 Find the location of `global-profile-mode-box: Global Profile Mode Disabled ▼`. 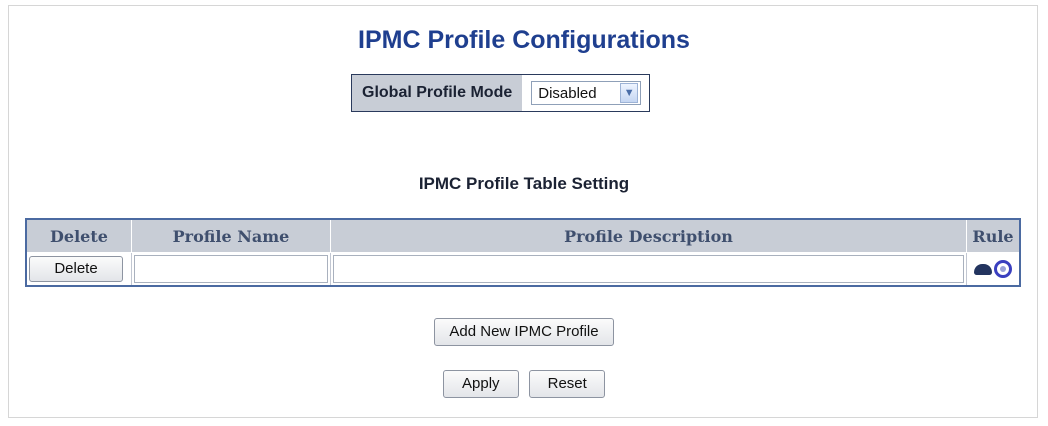

global-profile-mode-box: Global Profile Mode Disabled ▼ is located at coordinates (501, 93).